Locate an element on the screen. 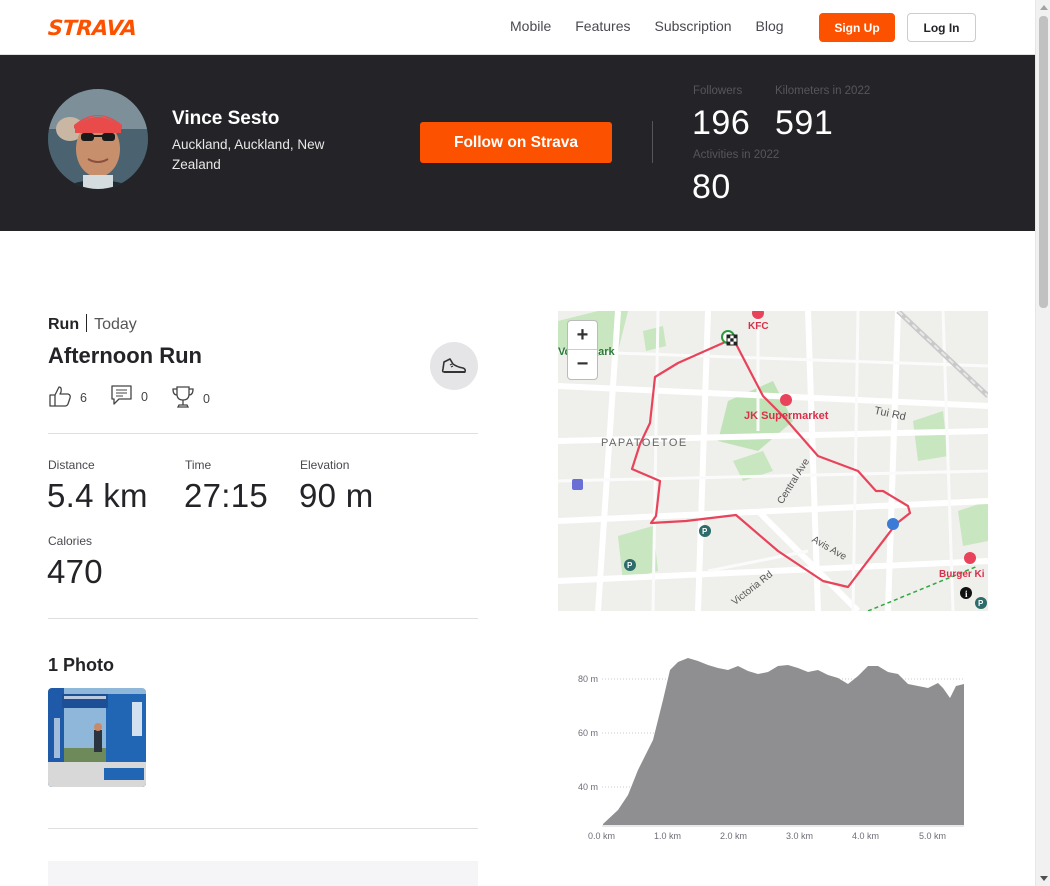 The image size is (1050, 886). x-tick-1: 1.0 km is located at coordinates (667, 836).